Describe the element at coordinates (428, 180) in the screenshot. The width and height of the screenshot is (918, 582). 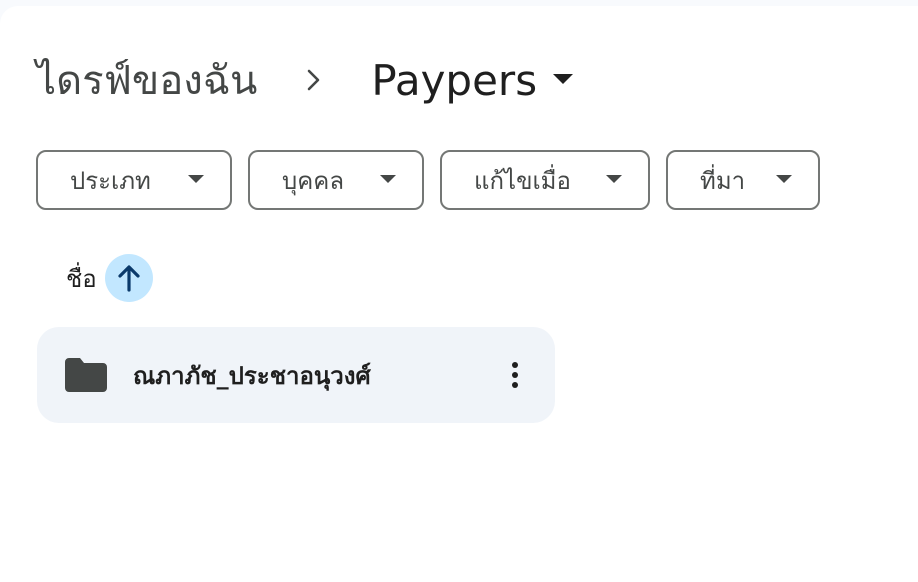
I see `filter-bar: ประเภท บุคคล แก้ไขเมื่อ ที่มา` at that location.